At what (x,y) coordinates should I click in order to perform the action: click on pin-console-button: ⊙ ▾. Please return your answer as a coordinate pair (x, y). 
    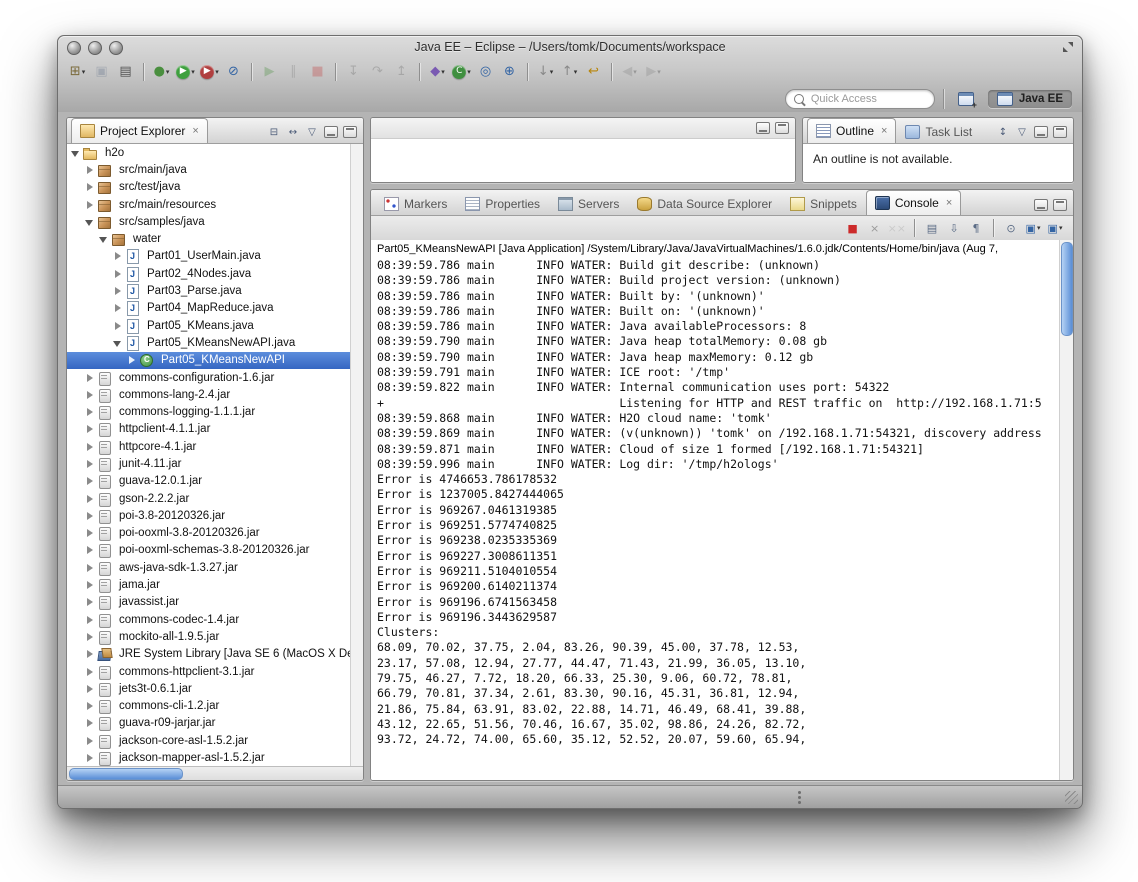
    Looking at the image, I should click on (1011, 228).